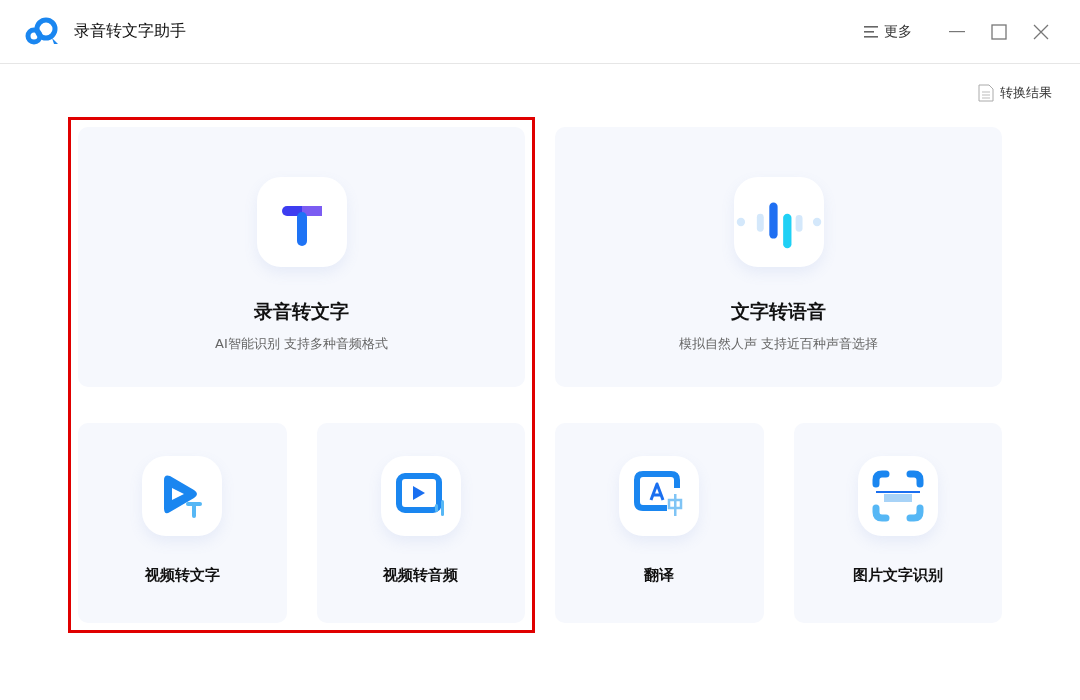 Image resolution: width=1080 pixels, height=700 pixels. What do you see at coordinates (182, 523) in the screenshot?
I see `tool-card: 视频转文字` at bounding box center [182, 523].